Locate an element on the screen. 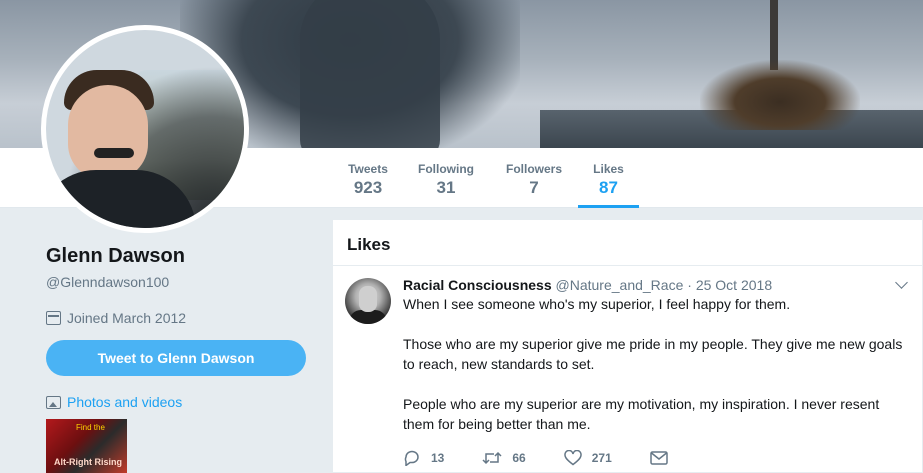 The image size is (923, 473). stat-following-value: 31 is located at coordinates (446, 187).